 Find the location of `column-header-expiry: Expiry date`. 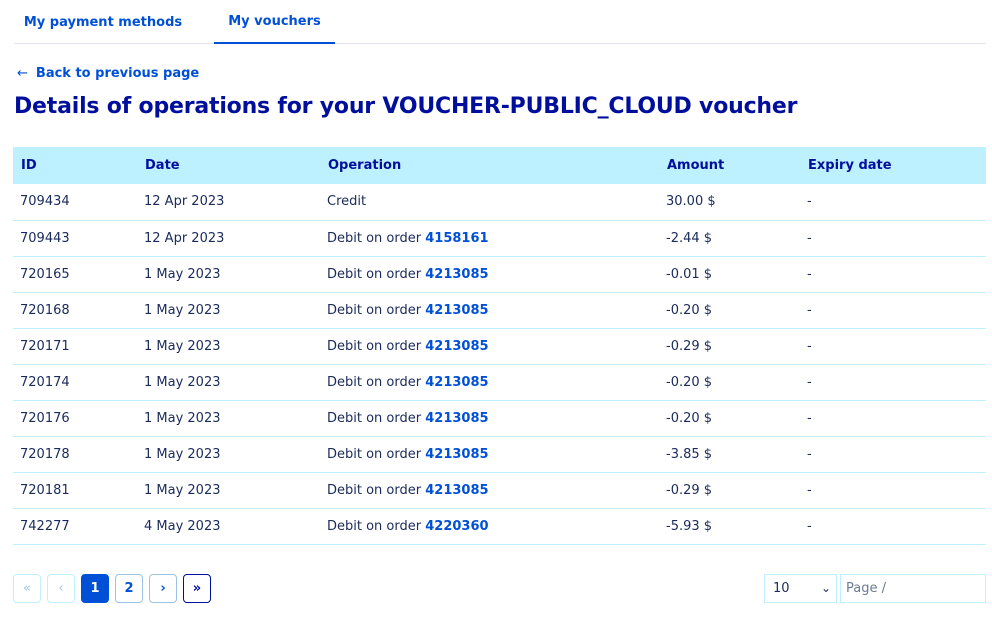

column-header-expiry: Expiry date is located at coordinates (850, 165).